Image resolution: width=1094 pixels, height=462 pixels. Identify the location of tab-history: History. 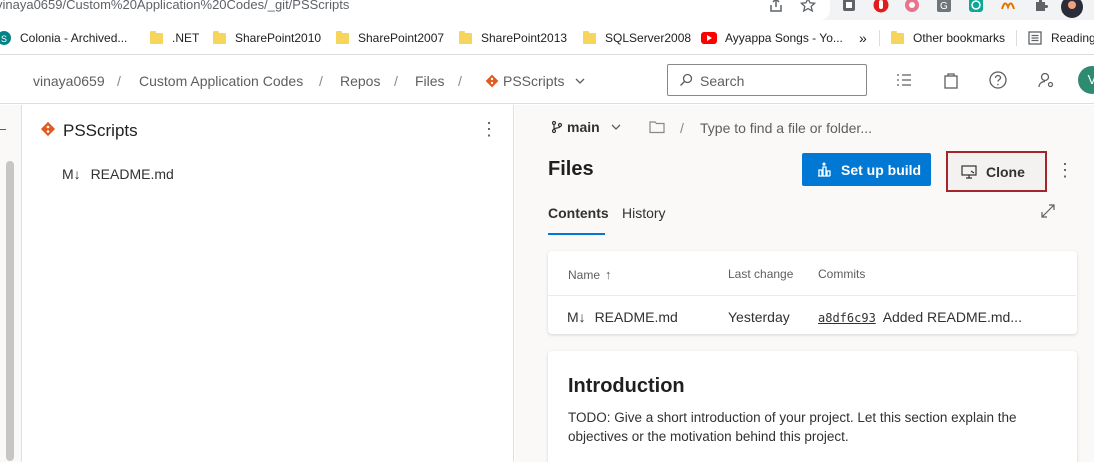
(644, 213).